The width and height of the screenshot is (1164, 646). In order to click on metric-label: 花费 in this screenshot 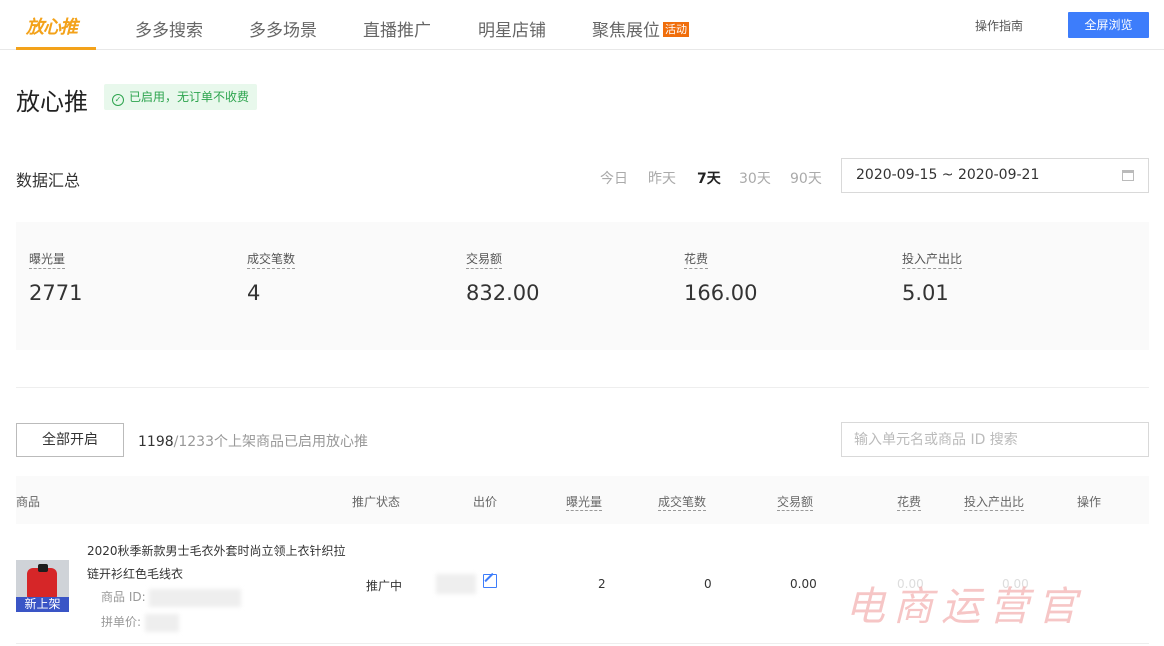, I will do `click(696, 259)`.